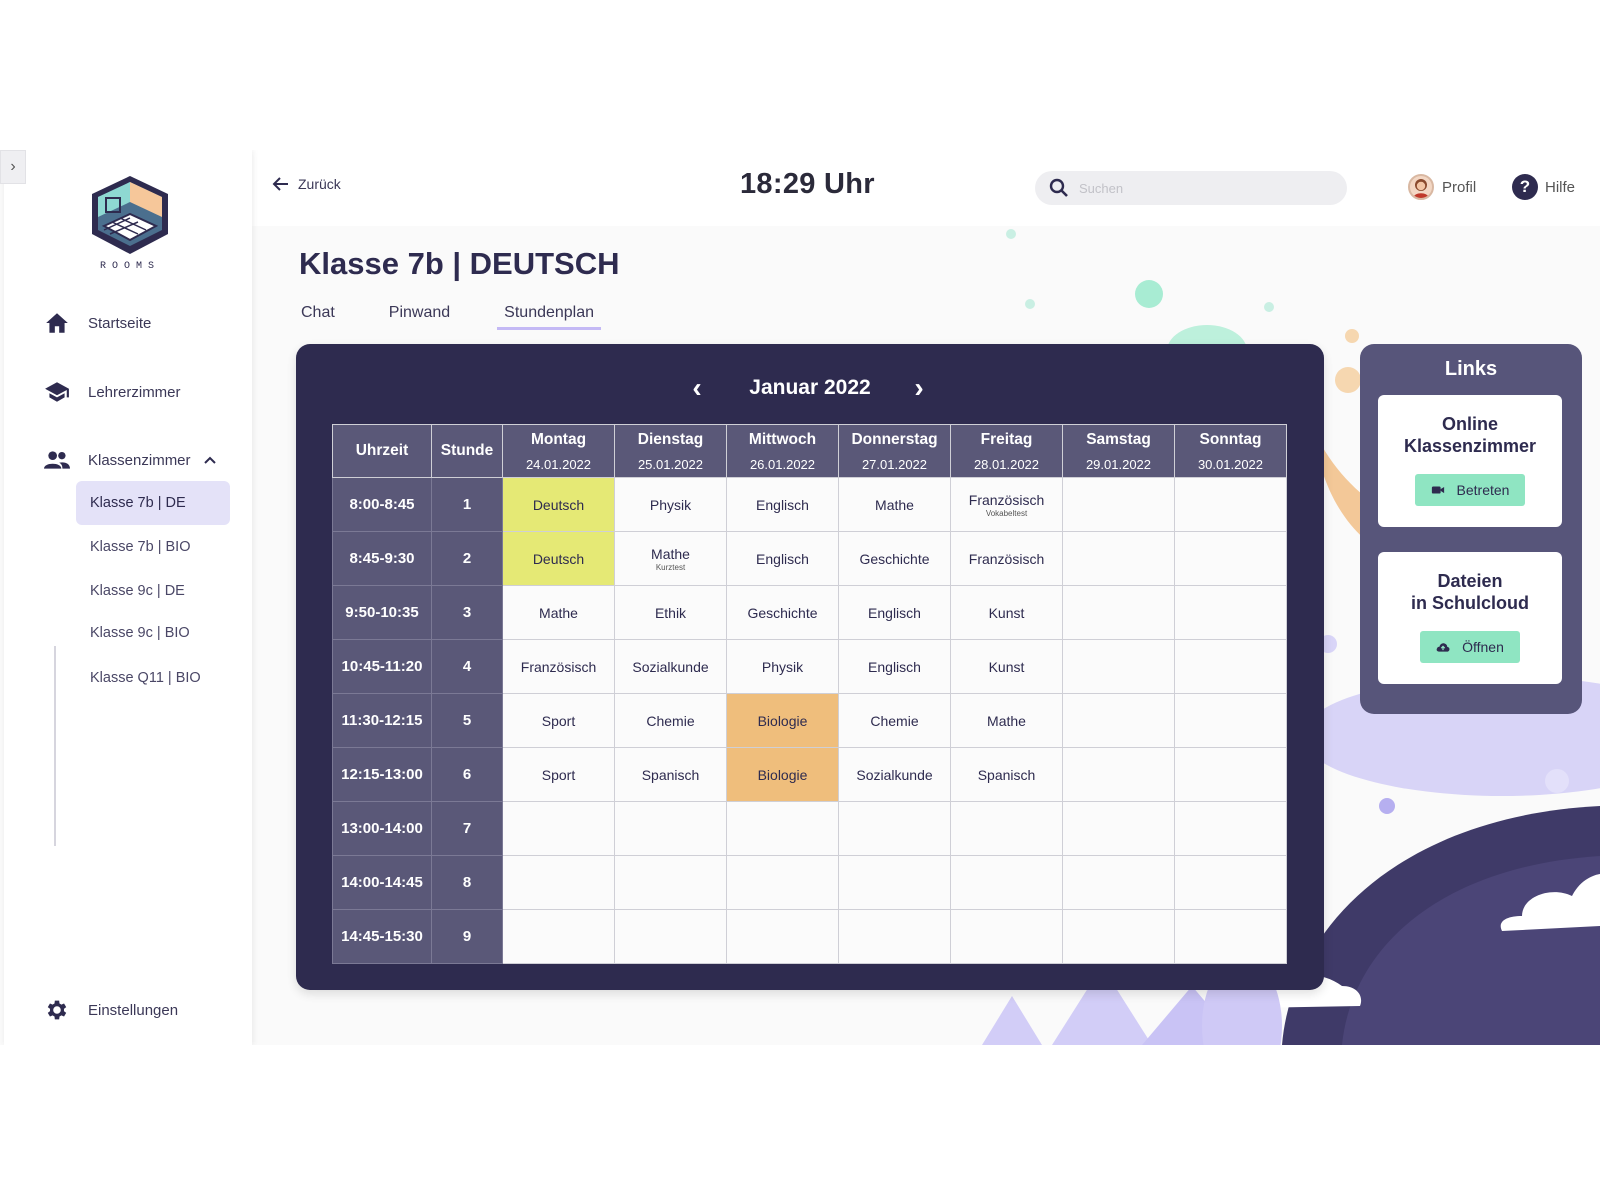 This screenshot has height=1200, width=1600. What do you see at coordinates (96, 323) in the screenshot?
I see `nav-startseite: Startseite` at bounding box center [96, 323].